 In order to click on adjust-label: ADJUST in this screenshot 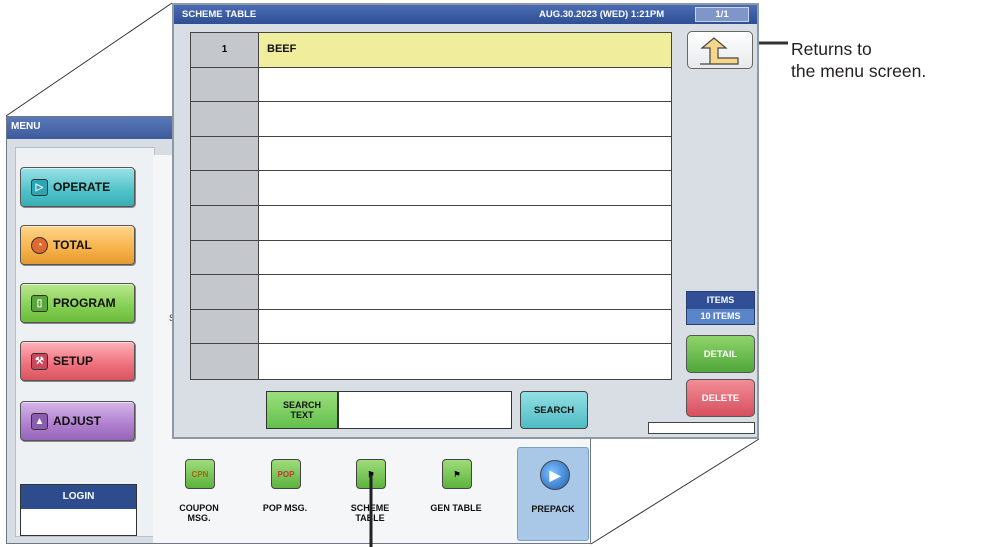, I will do `click(77, 421)`.